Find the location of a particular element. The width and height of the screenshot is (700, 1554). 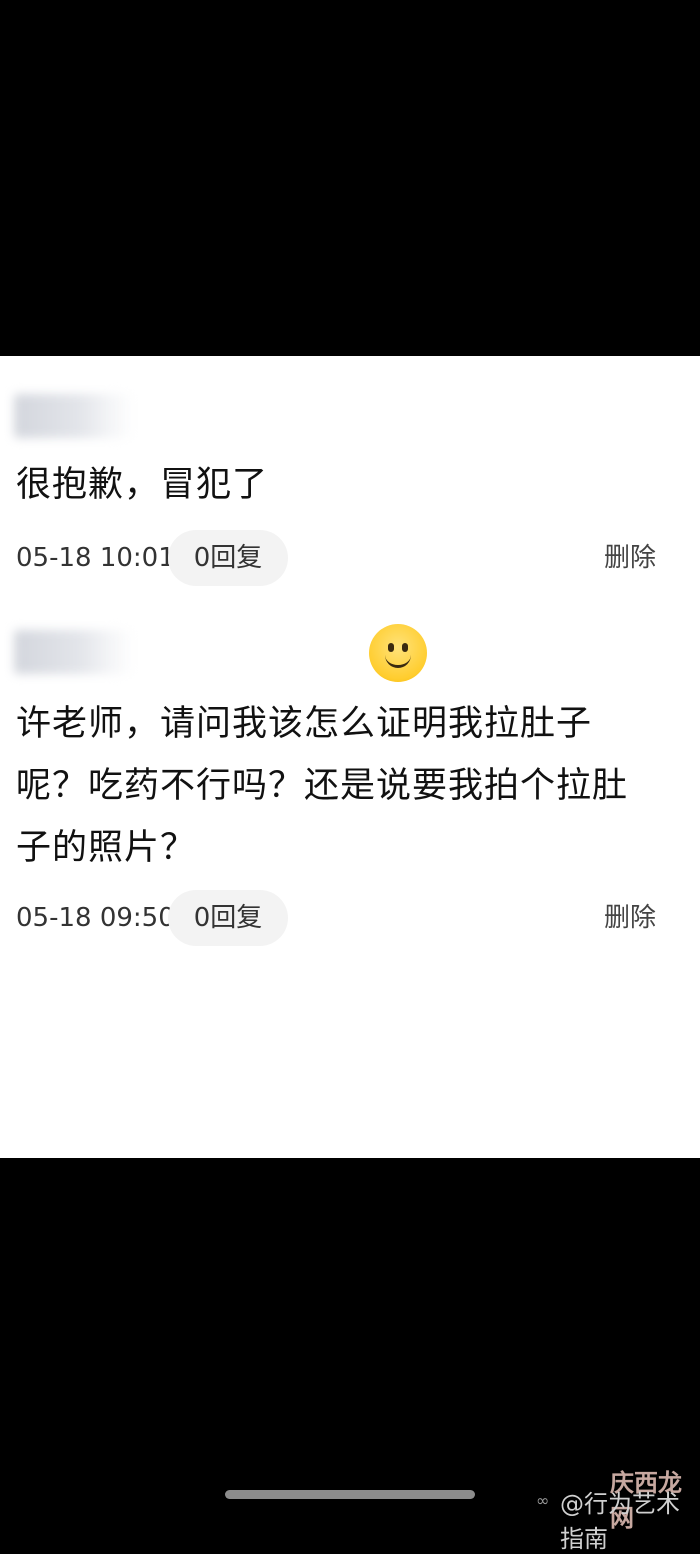

comment-time: 05-18 10:01 is located at coordinates (95, 558).